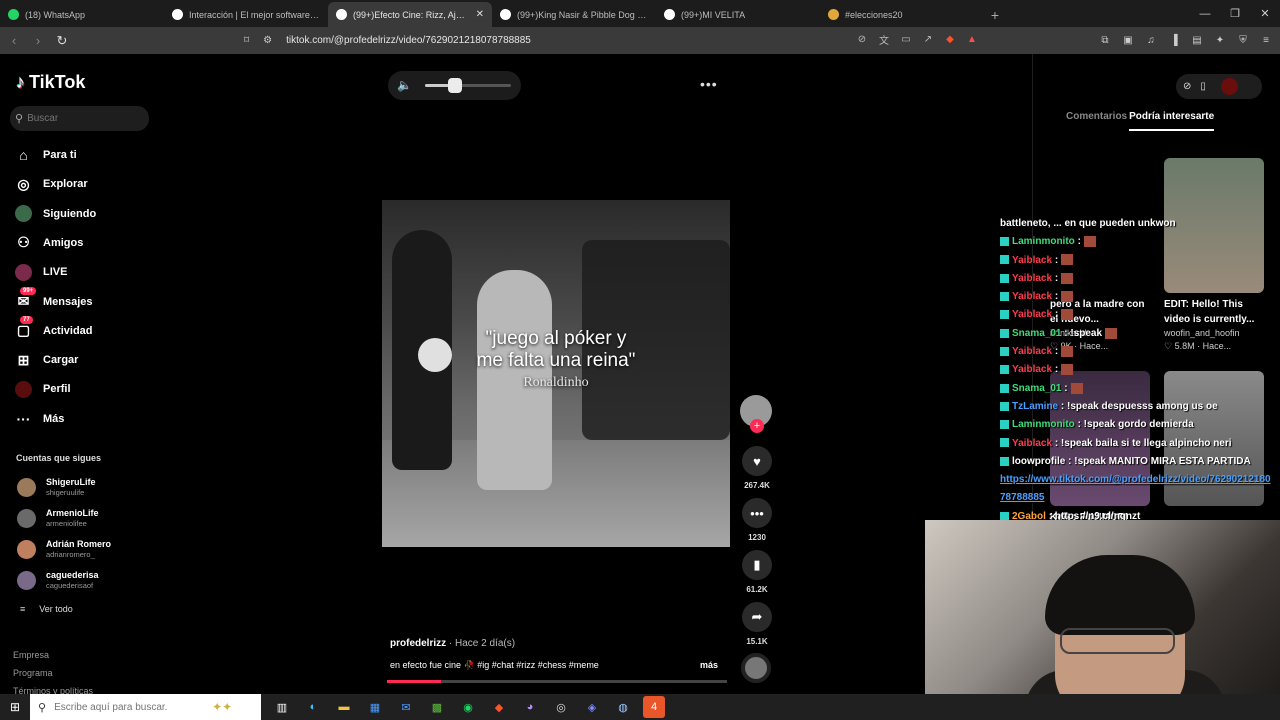 The width and height of the screenshot is (1280, 720). Describe the element at coordinates (757, 426) in the screenshot. I see `follow-plus-icon: +` at that location.